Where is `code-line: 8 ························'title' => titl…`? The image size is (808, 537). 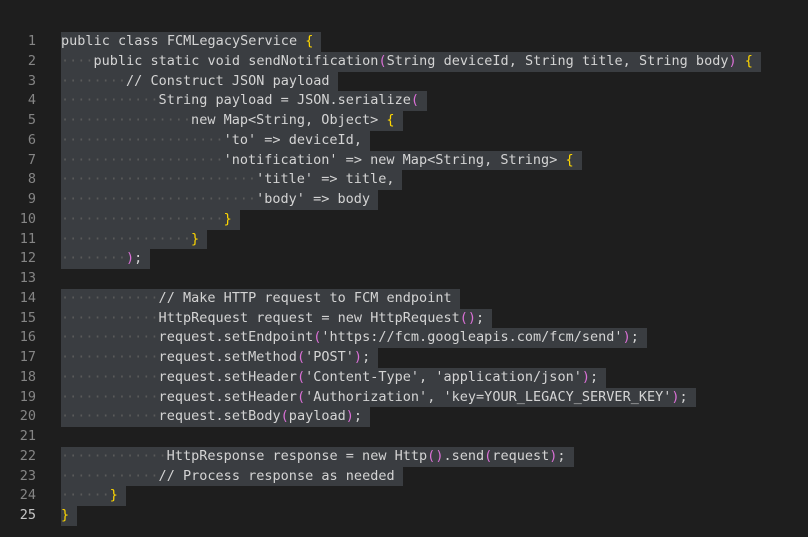 code-line: 8 ························'title' => titl… is located at coordinates (404, 180).